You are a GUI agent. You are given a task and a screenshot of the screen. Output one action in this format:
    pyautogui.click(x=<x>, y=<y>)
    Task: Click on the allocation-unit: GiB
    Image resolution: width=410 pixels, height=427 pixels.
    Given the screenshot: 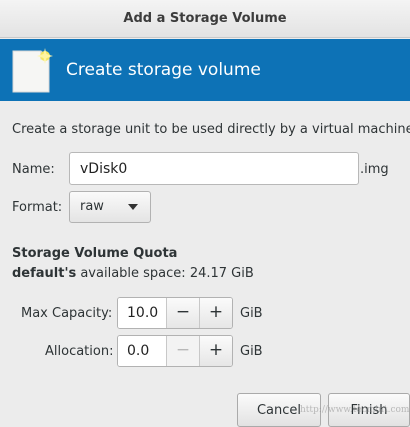 What is the action you would take?
    pyautogui.click(x=251, y=351)
    